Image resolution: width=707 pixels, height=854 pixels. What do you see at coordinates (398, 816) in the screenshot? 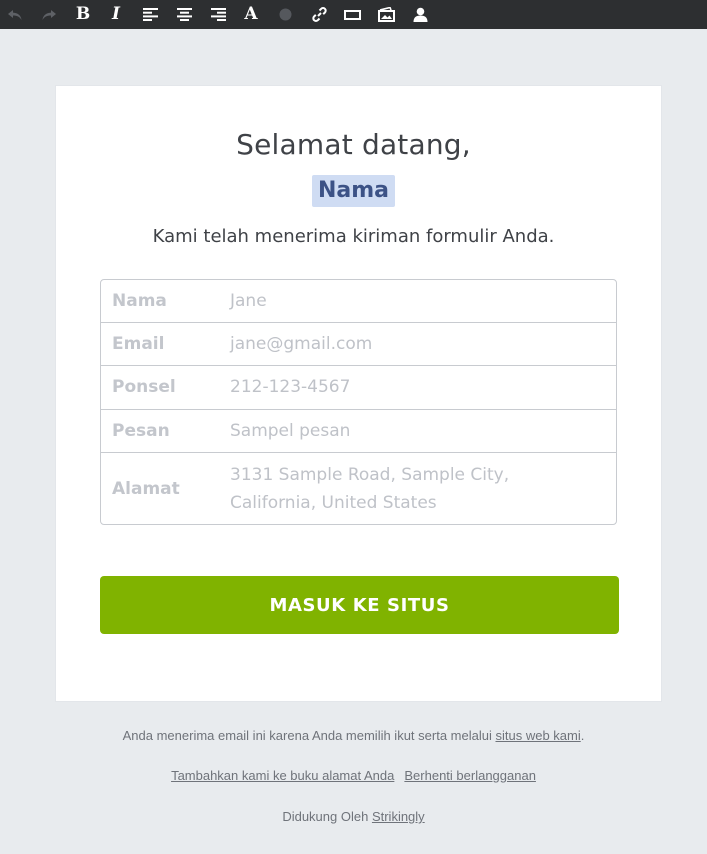
I see `strikingly-link: Strikingly` at bounding box center [398, 816].